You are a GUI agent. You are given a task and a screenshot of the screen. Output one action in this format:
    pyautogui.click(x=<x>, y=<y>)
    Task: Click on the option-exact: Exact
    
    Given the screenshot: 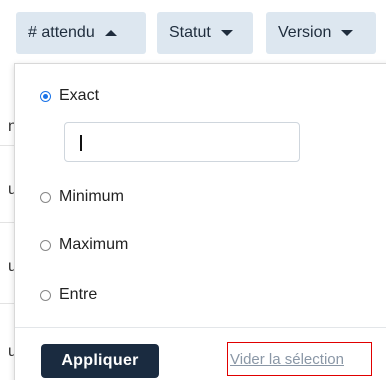 What is the action you would take?
    pyautogui.click(x=69, y=96)
    